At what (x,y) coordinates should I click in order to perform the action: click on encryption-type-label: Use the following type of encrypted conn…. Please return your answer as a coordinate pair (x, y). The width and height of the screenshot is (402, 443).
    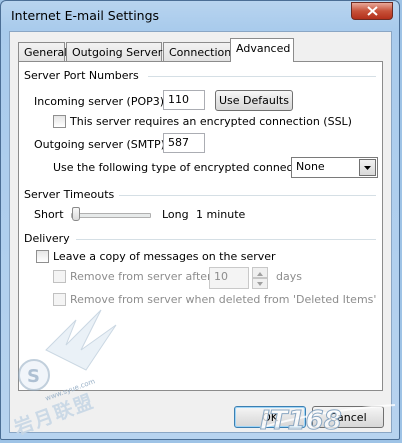
    Looking at the image, I should click on (185, 167).